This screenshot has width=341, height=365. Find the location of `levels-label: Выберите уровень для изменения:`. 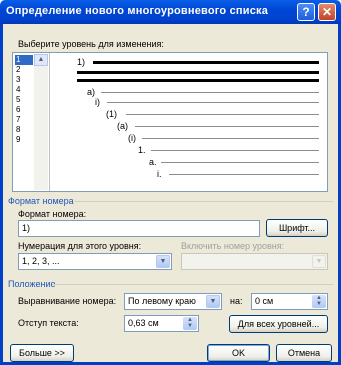

levels-label: Выберите уровень для изменения: is located at coordinates (91, 44).